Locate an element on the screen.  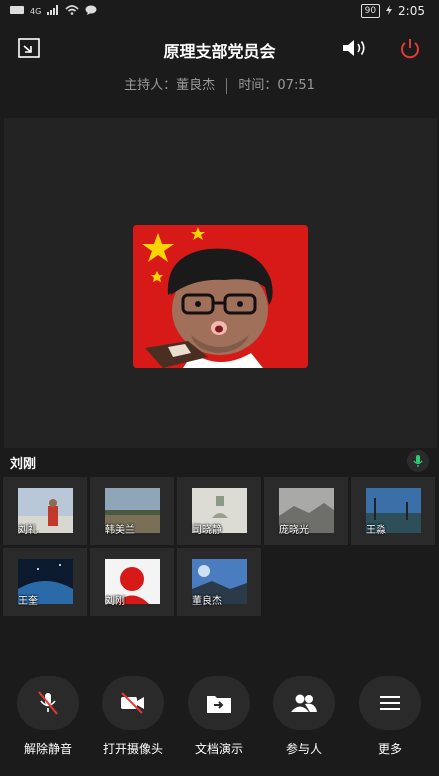
participant-tile: 董良杰 is located at coordinates (219, 582).